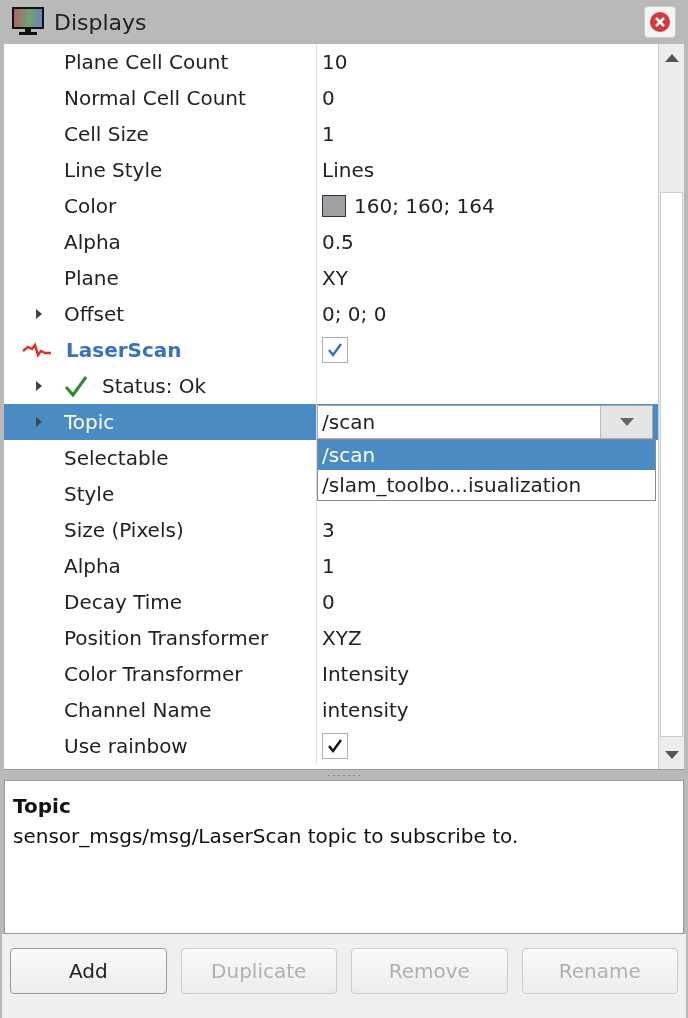  What do you see at coordinates (366, 674) in the screenshot?
I see `property-value: Intensity` at bounding box center [366, 674].